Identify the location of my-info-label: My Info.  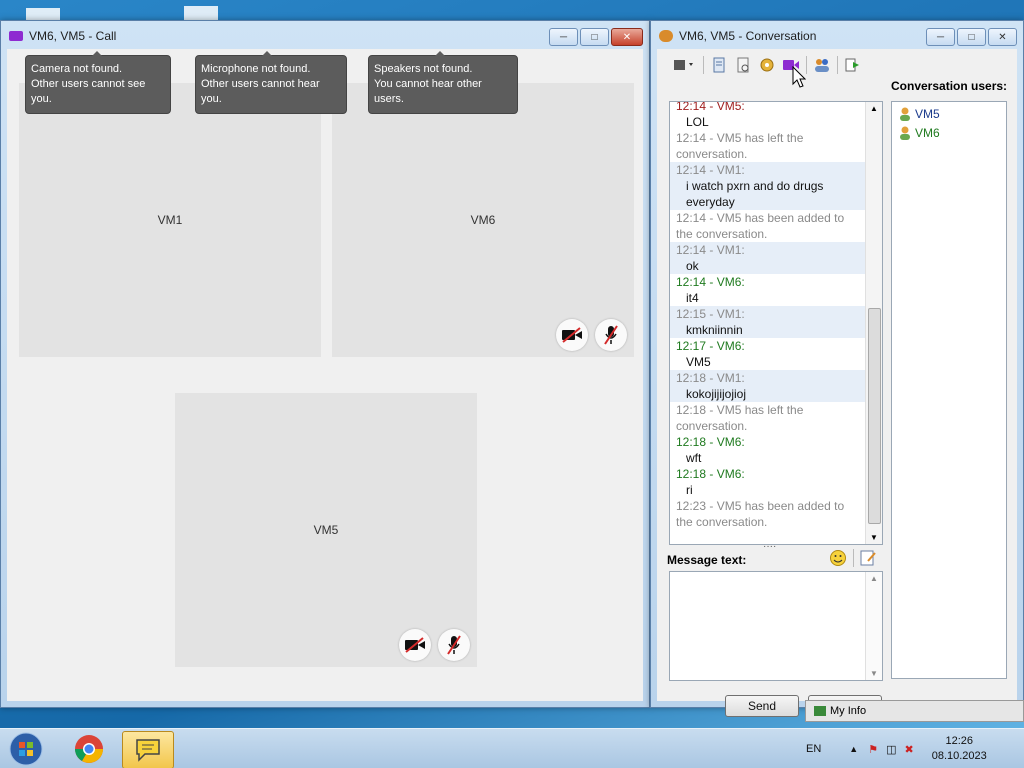
(848, 711).